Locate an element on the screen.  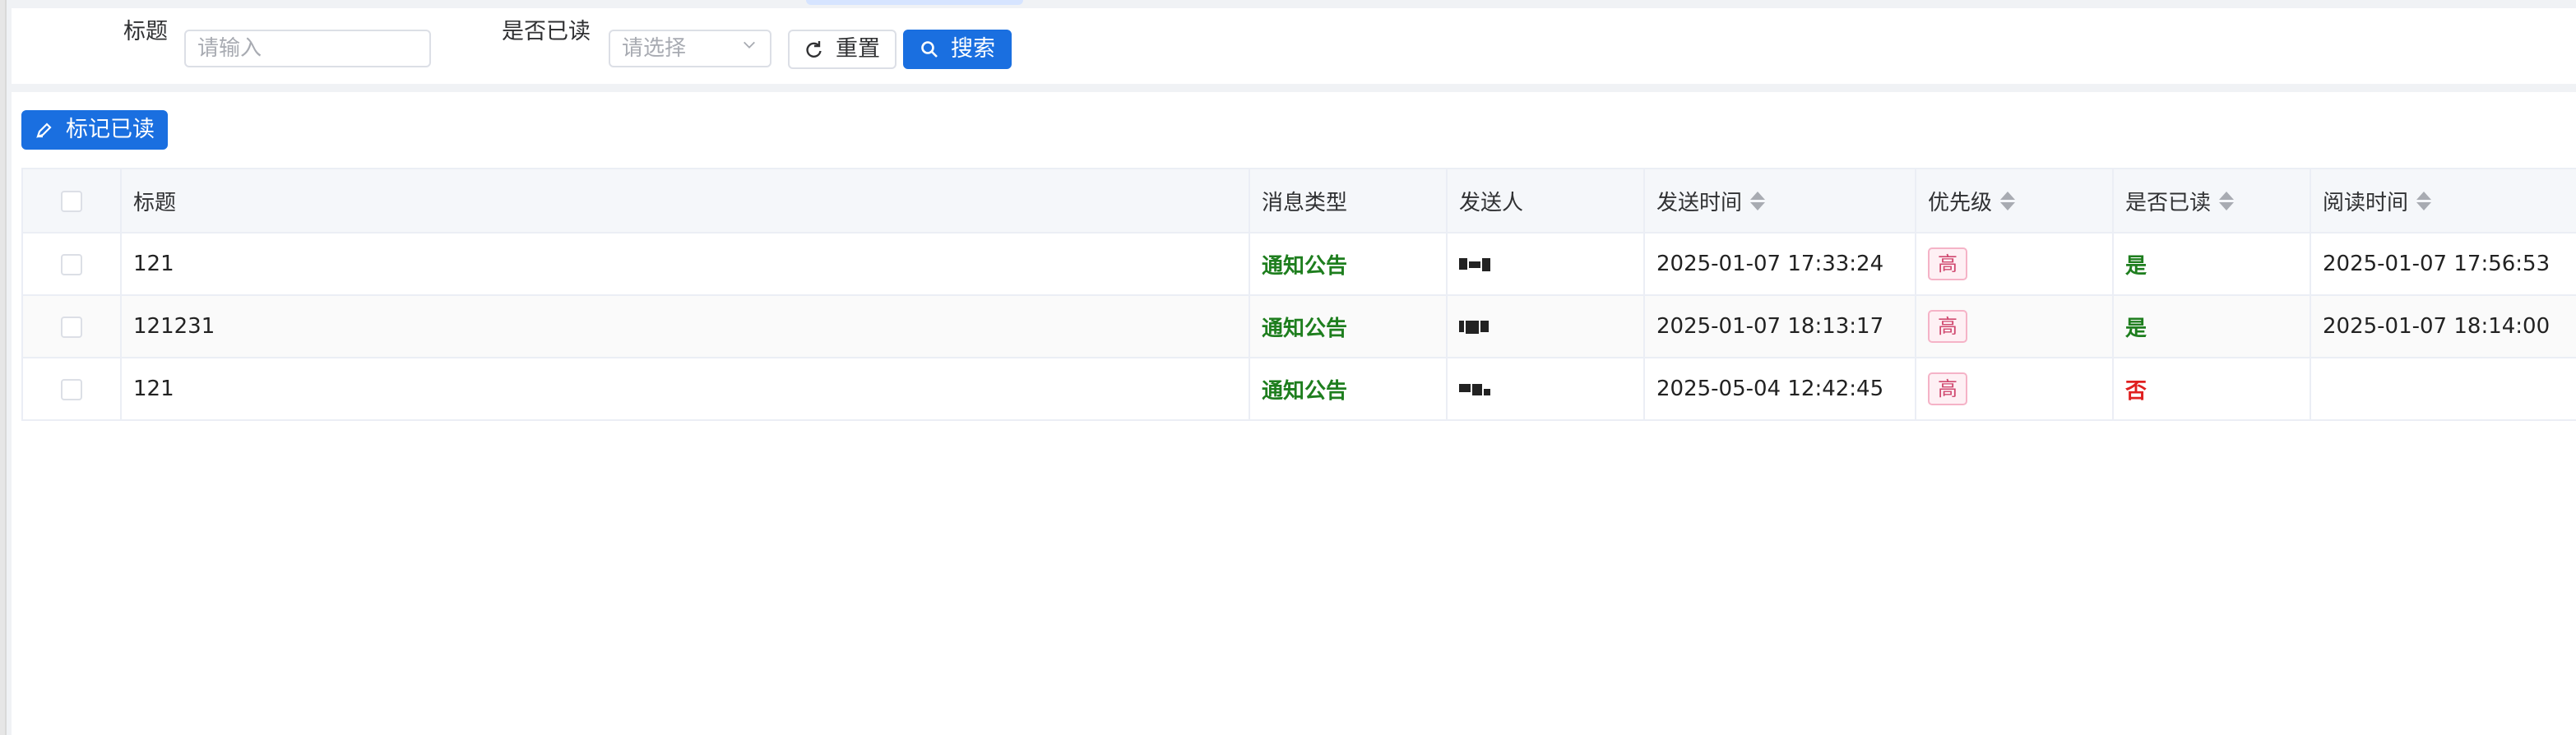
top-strip is located at coordinates (1288, 3).